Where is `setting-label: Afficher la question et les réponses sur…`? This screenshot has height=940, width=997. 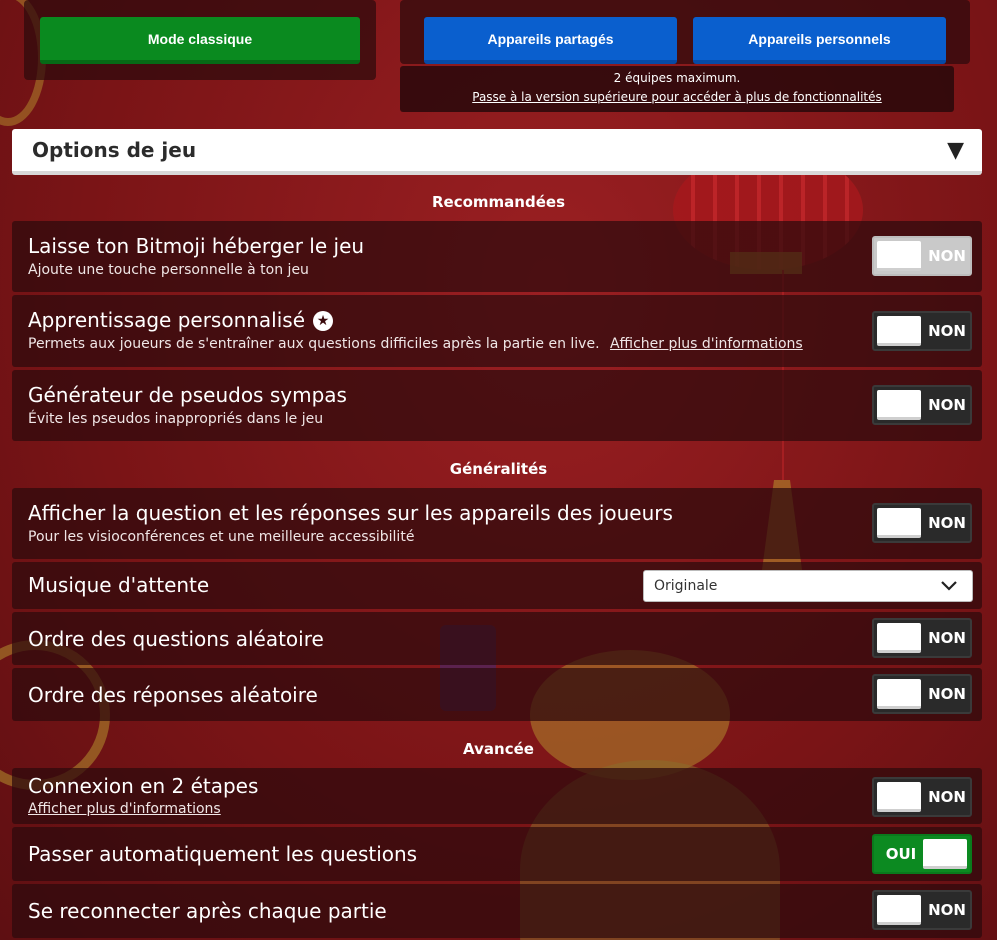 setting-label: Afficher la question et les réponses sur… is located at coordinates (350, 513).